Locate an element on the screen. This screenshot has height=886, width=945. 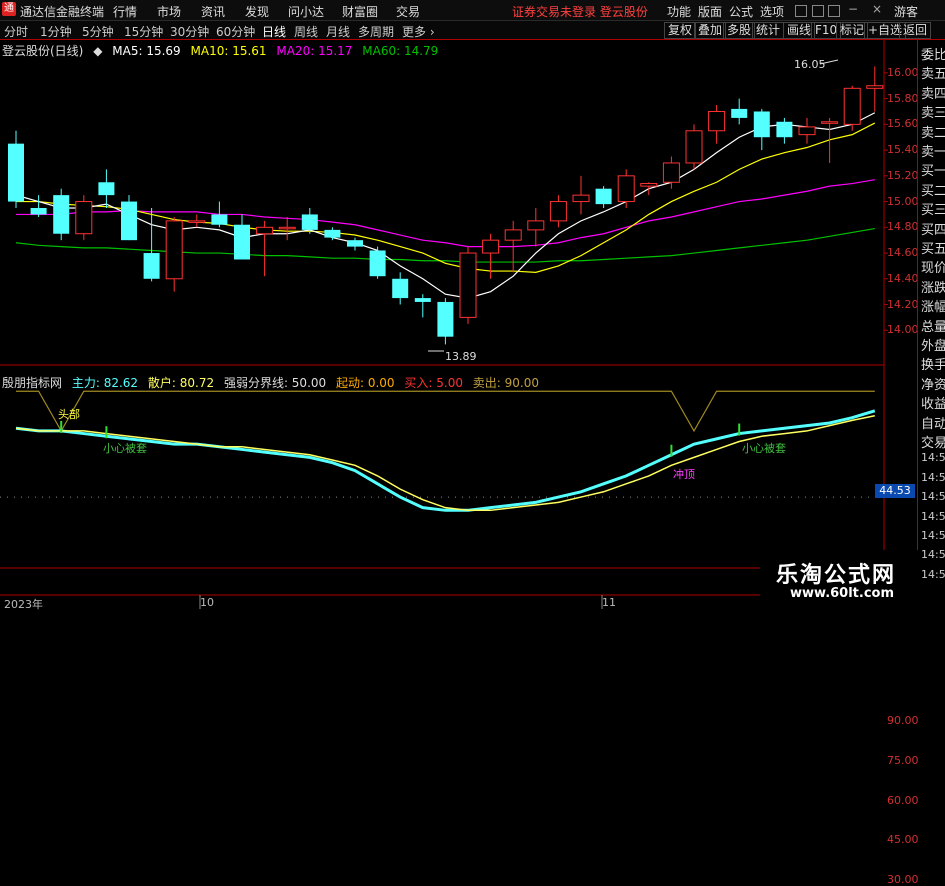
annotations is located at coordinates (633, 205).